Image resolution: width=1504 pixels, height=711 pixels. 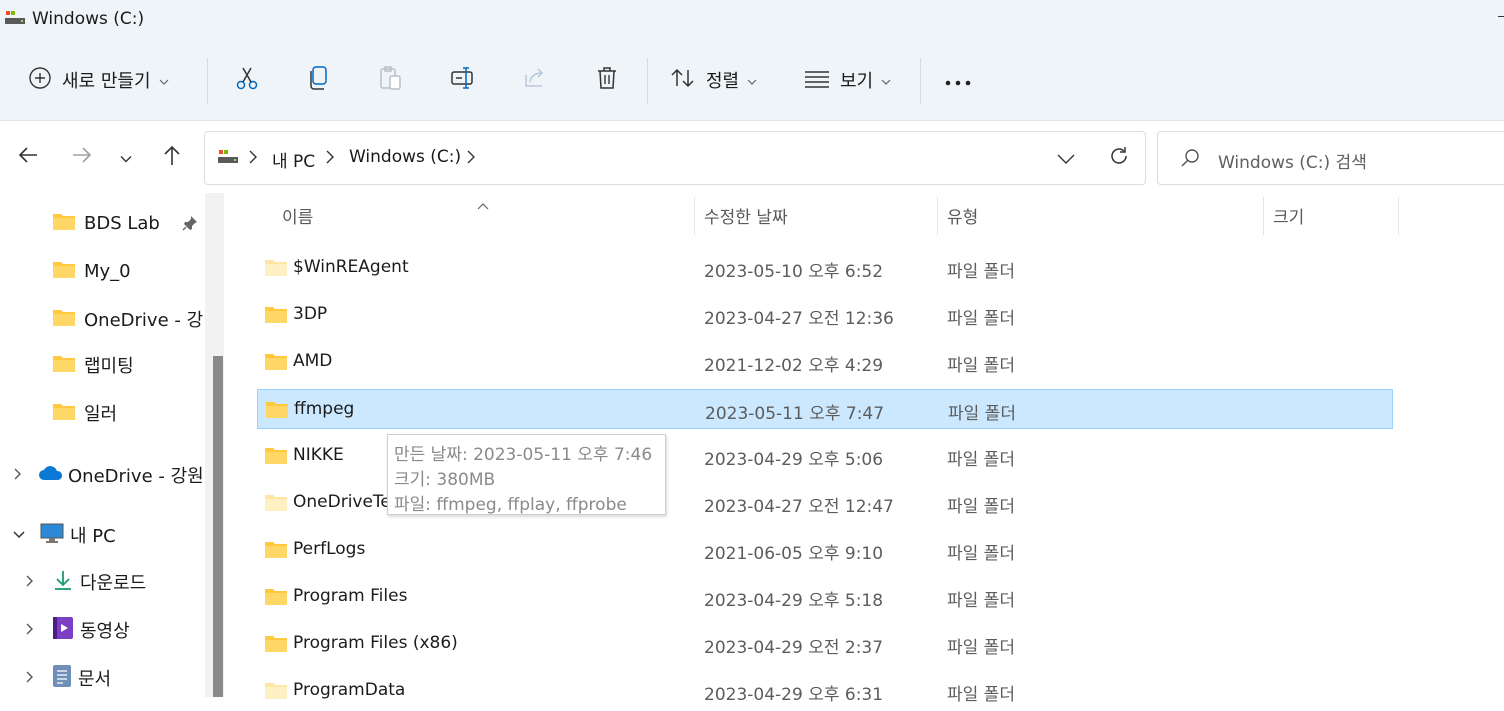 I want to click on column-header-size: 크기, so click(x=1288, y=215).